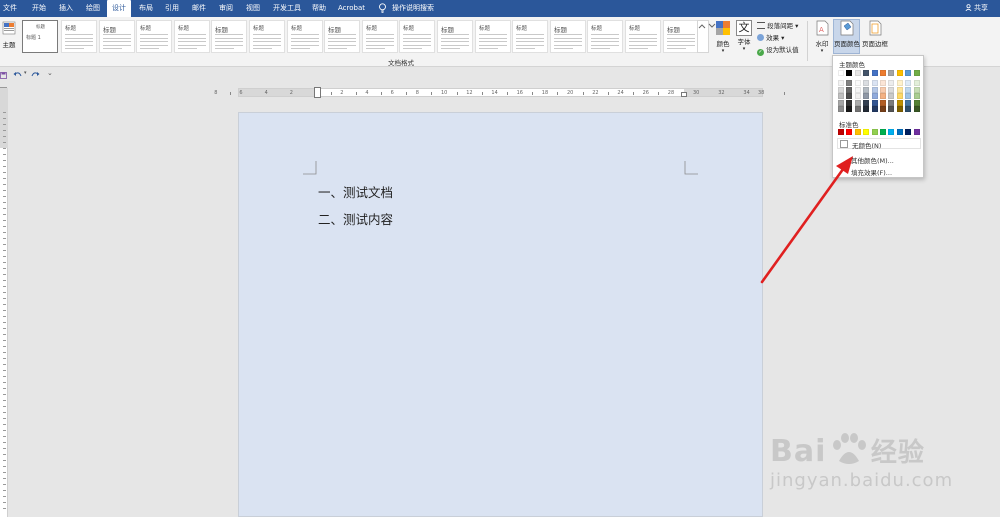 This screenshot has height=517, width=1000. Describe the element at coordinates (351, 8) in the screenshot. I see `tab-acrobat: Acrobat` at that location.